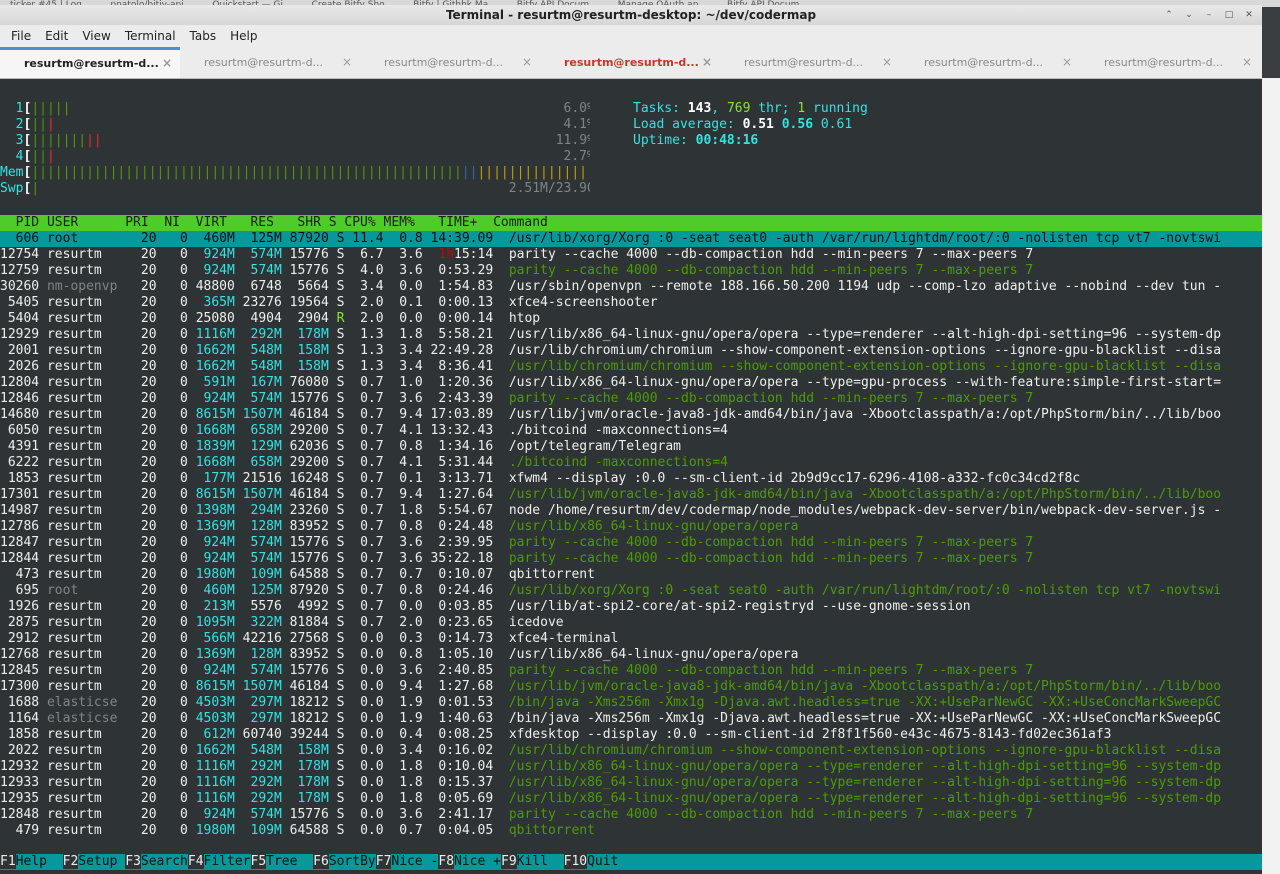 The width and height of the screenshot is (1280, 874). What do you see at coordinates (94, 140) in the screenshot?
I see `meter-bar-secondary: ||` at bounding box center [94, 140].